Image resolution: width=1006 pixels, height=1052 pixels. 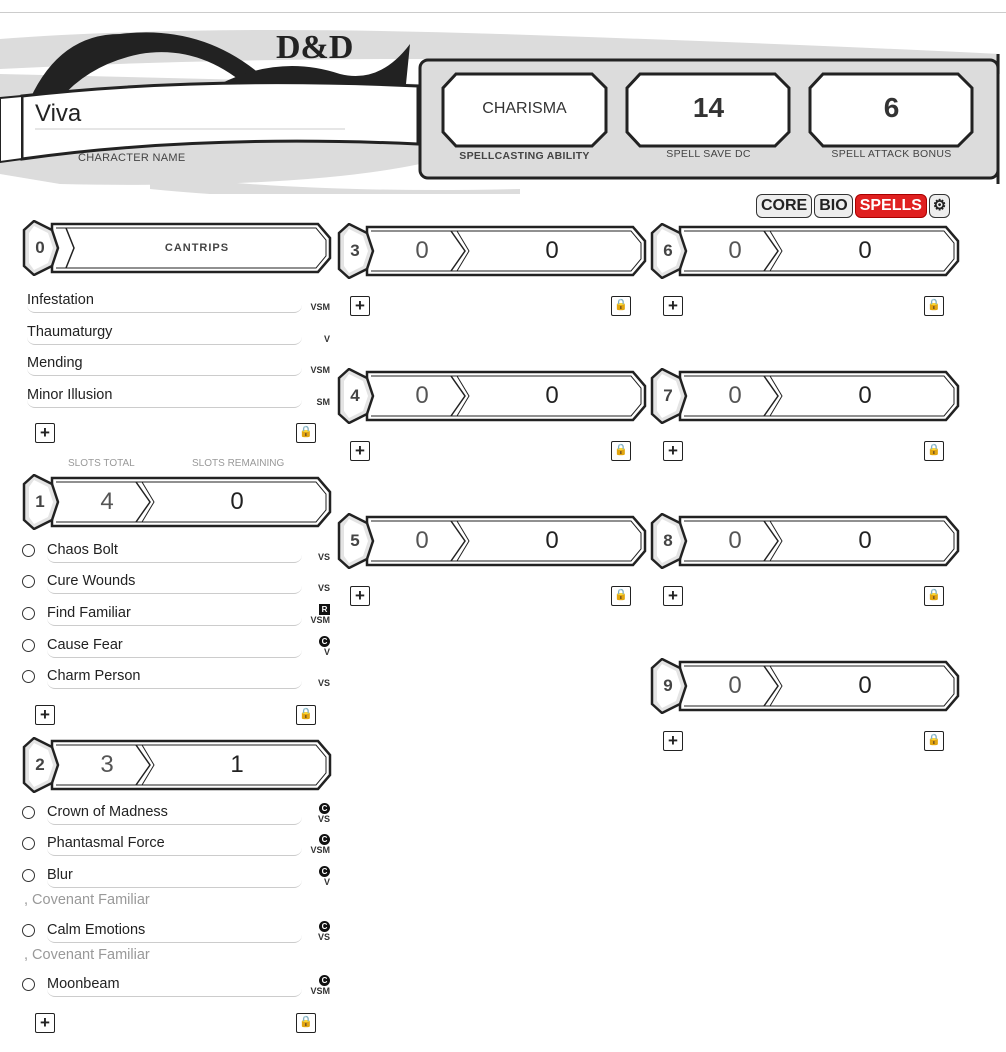 What do you see at coordinates (164, 397) in the screenshot?
I see `spell-name: Minor Illusion` at bounding box center [164, 397].